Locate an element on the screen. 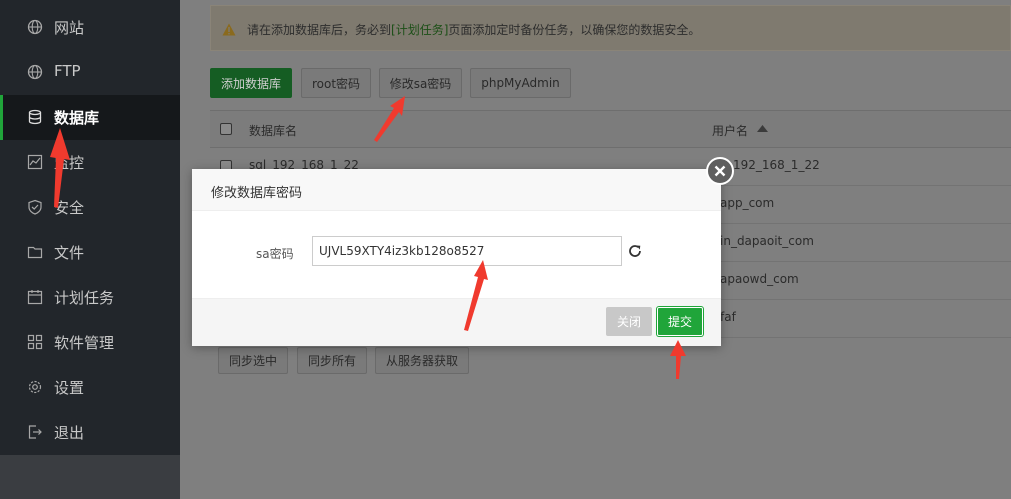  dialog-footer: 关闭 提交 is located at coordinates (456, 322).